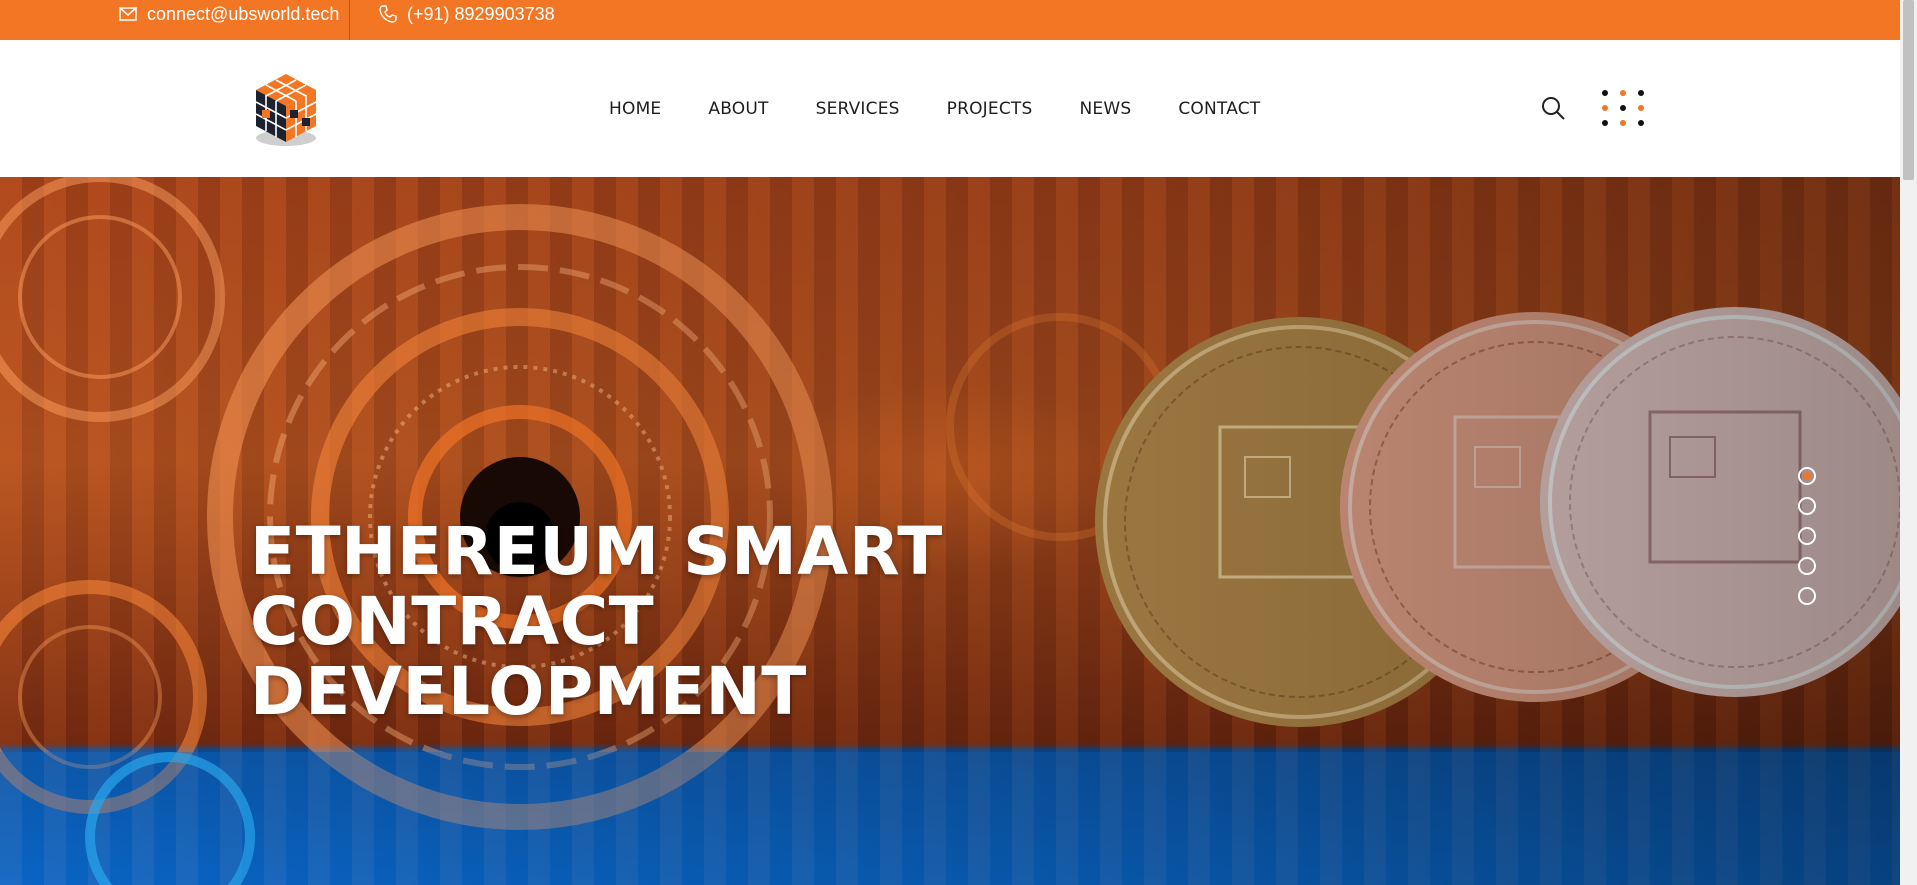 Image resolution: width=1917 pixels, height=885 pixels. Describe the element at coordinates (349, 20) in the screenshot. I see `topbar-divider` at that location.